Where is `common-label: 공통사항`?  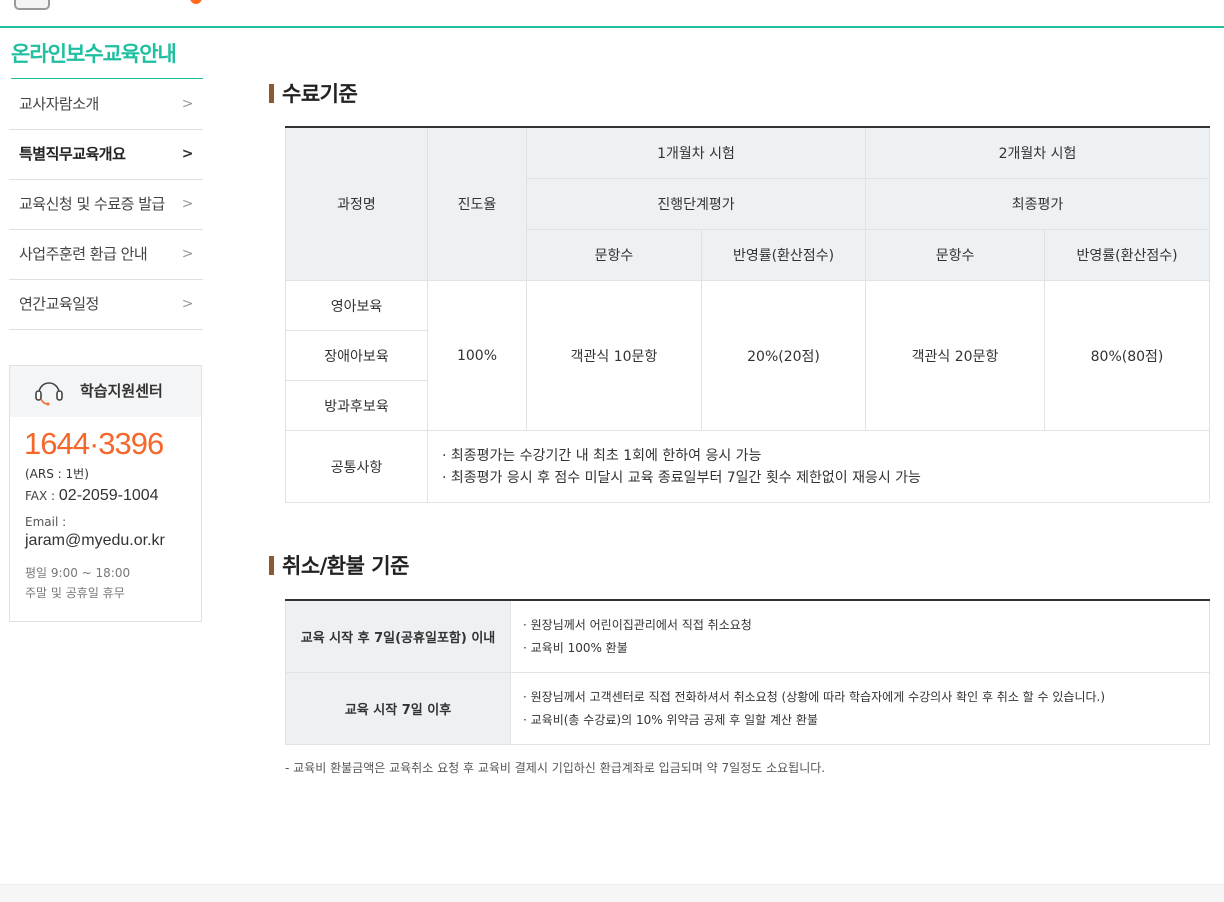 common-label: 공통사항 is located at coordinates (356, 466).